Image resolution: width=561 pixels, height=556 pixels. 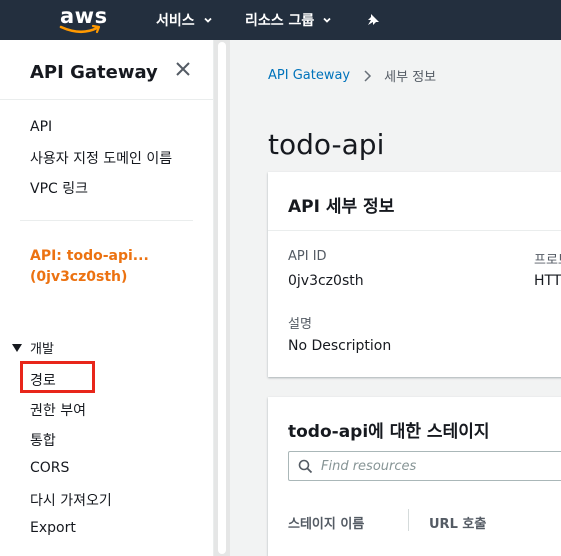 I want to click on card-divider, so click(x=414, y=230).